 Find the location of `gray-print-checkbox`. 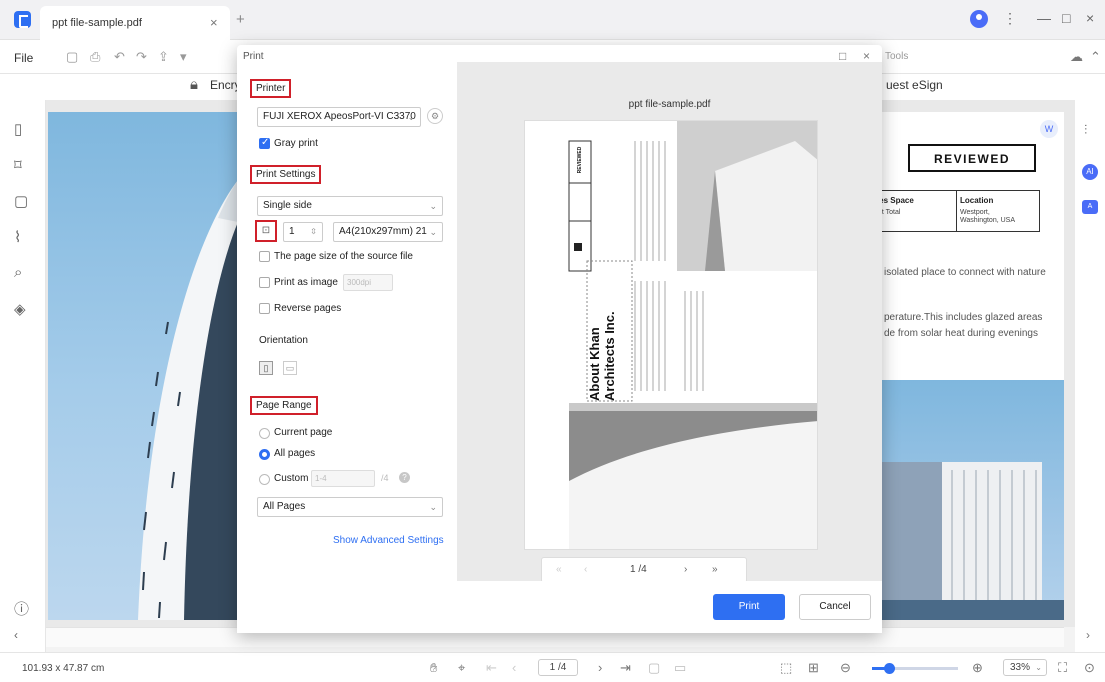

gray-print-checkbox is located at coordinates (264, 143).